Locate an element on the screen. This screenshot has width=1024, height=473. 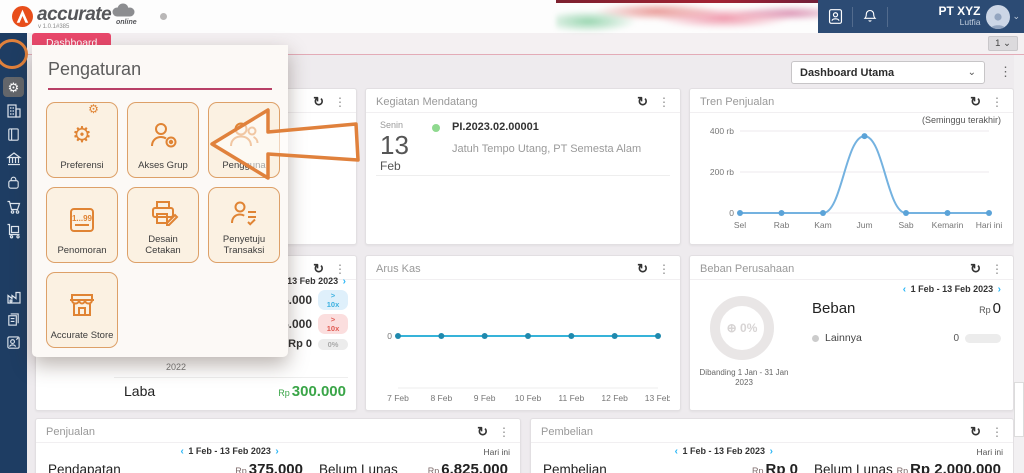
legend-bar is located at coordinates (983, 338).